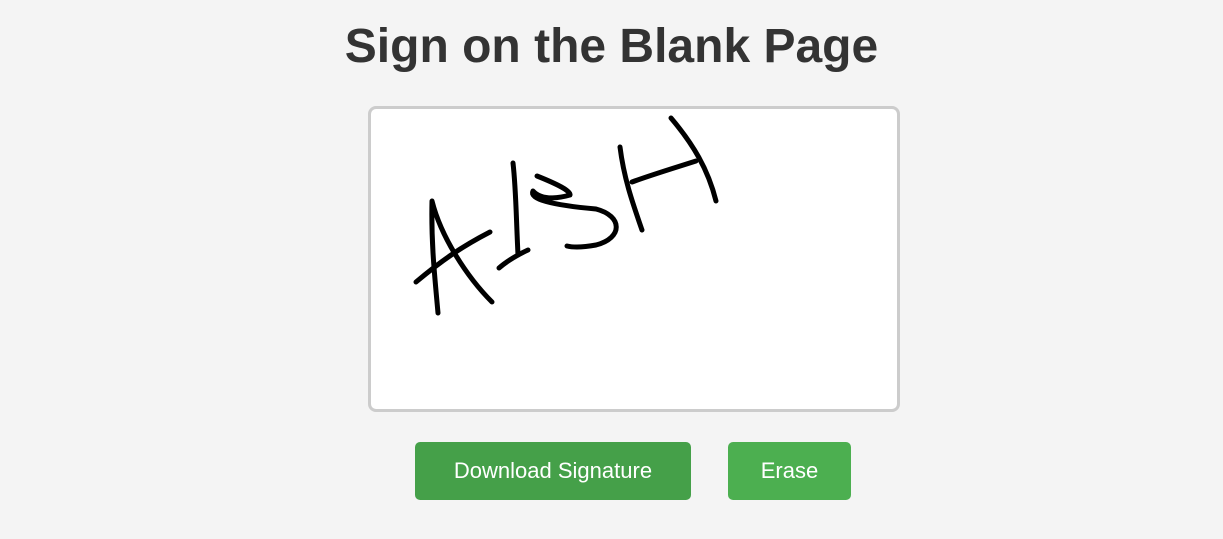  I want to click on erase-button: Erase, so click(789, 471).